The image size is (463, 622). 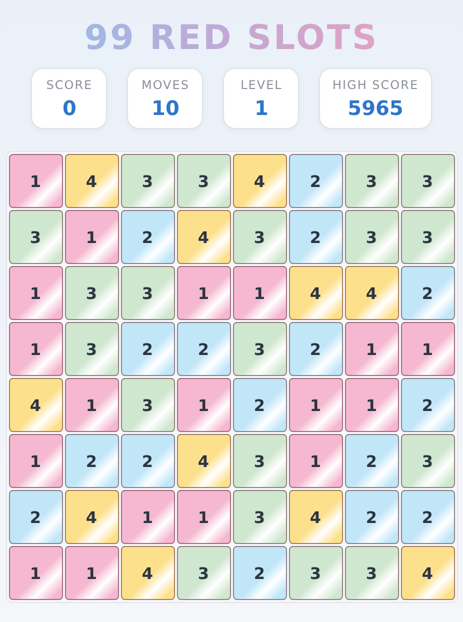 What do you see at coordinates (165, 85) in the screenshot?
I see `stat-label: MOVES` at bounding box center [165, 85].